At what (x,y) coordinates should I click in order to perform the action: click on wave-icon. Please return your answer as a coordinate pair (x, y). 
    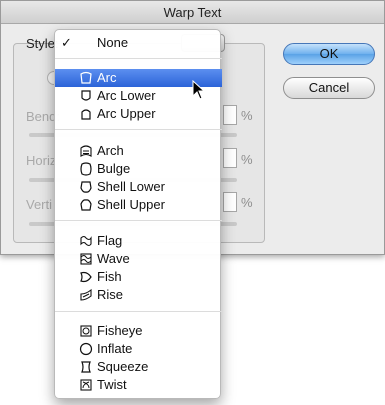
    Looking at the image, I should click on (86, 259).